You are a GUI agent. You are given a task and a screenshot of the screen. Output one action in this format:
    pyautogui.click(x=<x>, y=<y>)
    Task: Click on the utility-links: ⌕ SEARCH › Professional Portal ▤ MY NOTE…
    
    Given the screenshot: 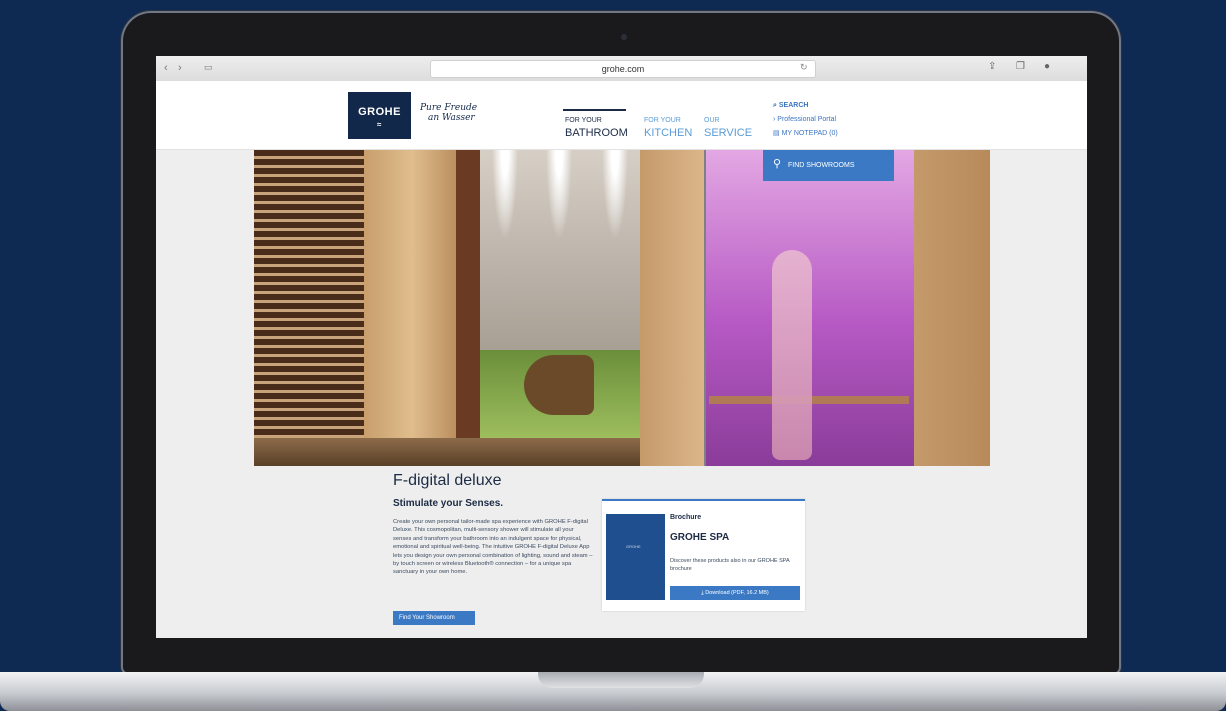 What is the action you would take?
    pyautogui.click(x=805, y=120)
    